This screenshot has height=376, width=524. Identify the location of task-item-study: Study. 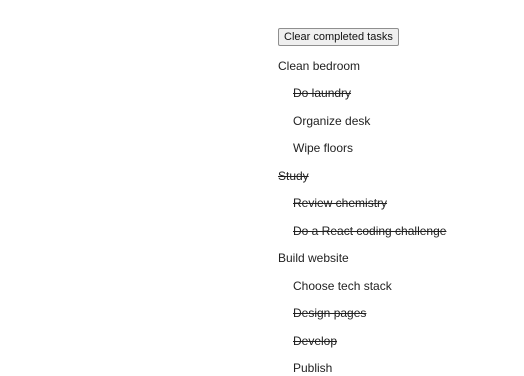
(293, 176).